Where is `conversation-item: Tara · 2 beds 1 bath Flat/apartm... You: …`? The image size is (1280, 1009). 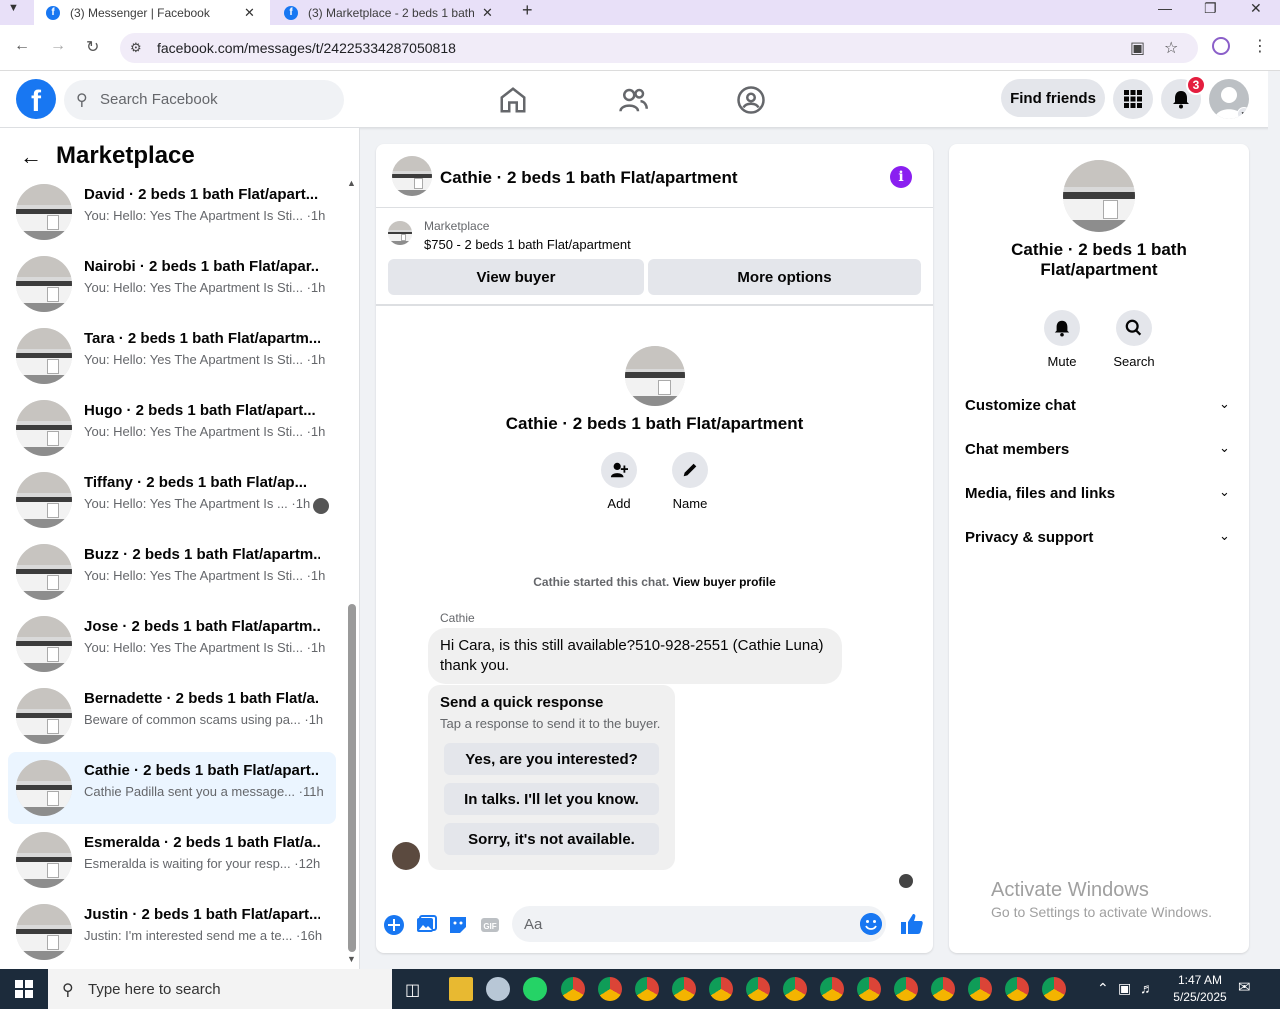
conversation-item: Tara · 2 beds 1 bath Flat/apartm... You: … is located at coordinates (172, 356).